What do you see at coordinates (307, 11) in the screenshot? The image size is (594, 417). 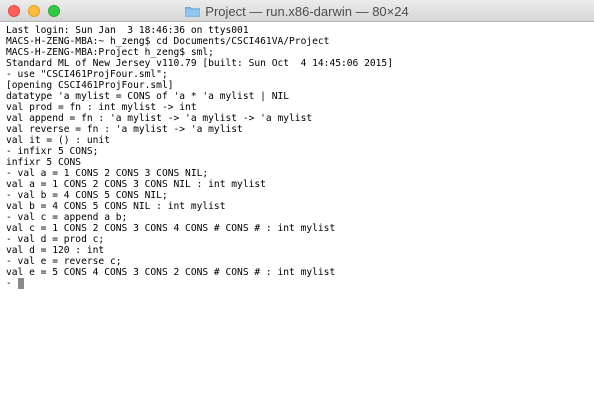 I see `window-title: Project — run.x86-darwin — 80×24` at bounding box center [307, 11].